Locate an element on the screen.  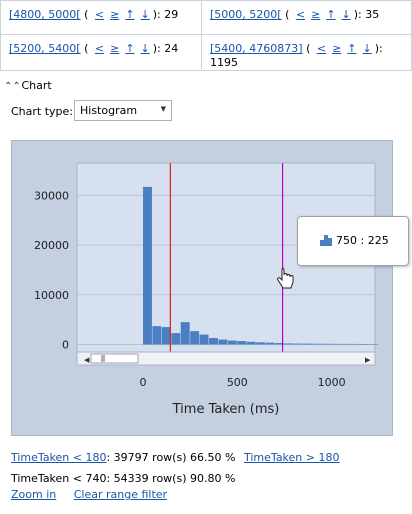
y-tick-label: 30000 is located at coordinates (51, 195).